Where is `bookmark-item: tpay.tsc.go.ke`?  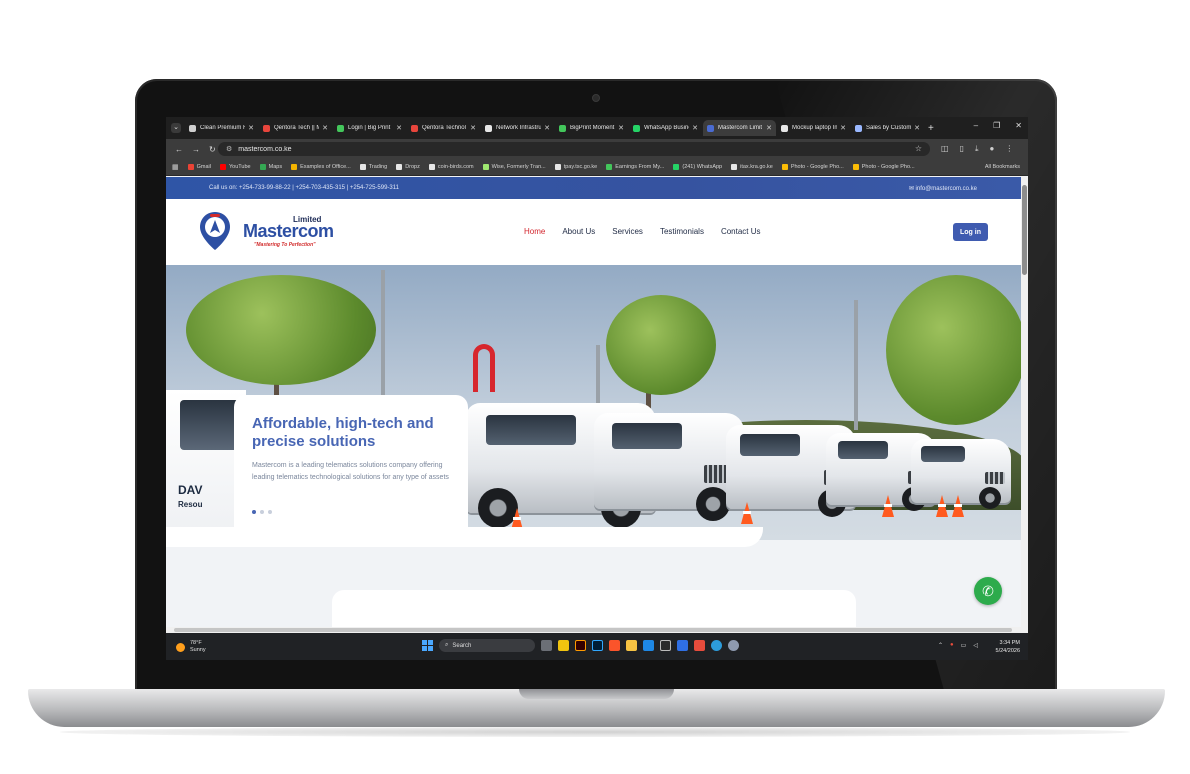 bookmark-item: tpay.tsc.go.ke is located at coordinates (575, 167).